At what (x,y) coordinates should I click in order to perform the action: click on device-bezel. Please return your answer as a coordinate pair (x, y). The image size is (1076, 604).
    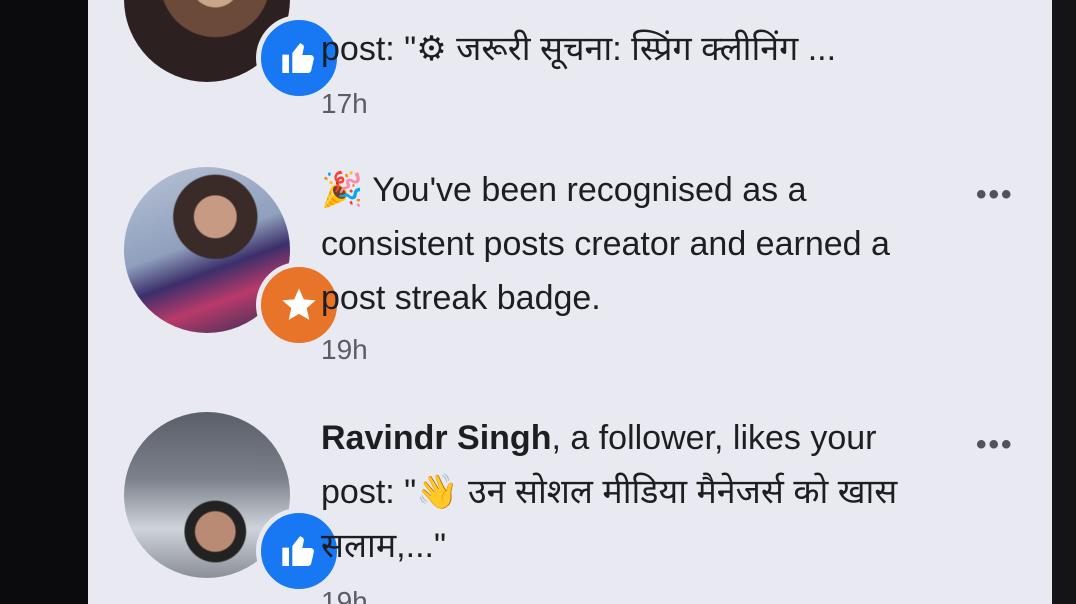
    Looking at the image, I should click on (1064, 302).